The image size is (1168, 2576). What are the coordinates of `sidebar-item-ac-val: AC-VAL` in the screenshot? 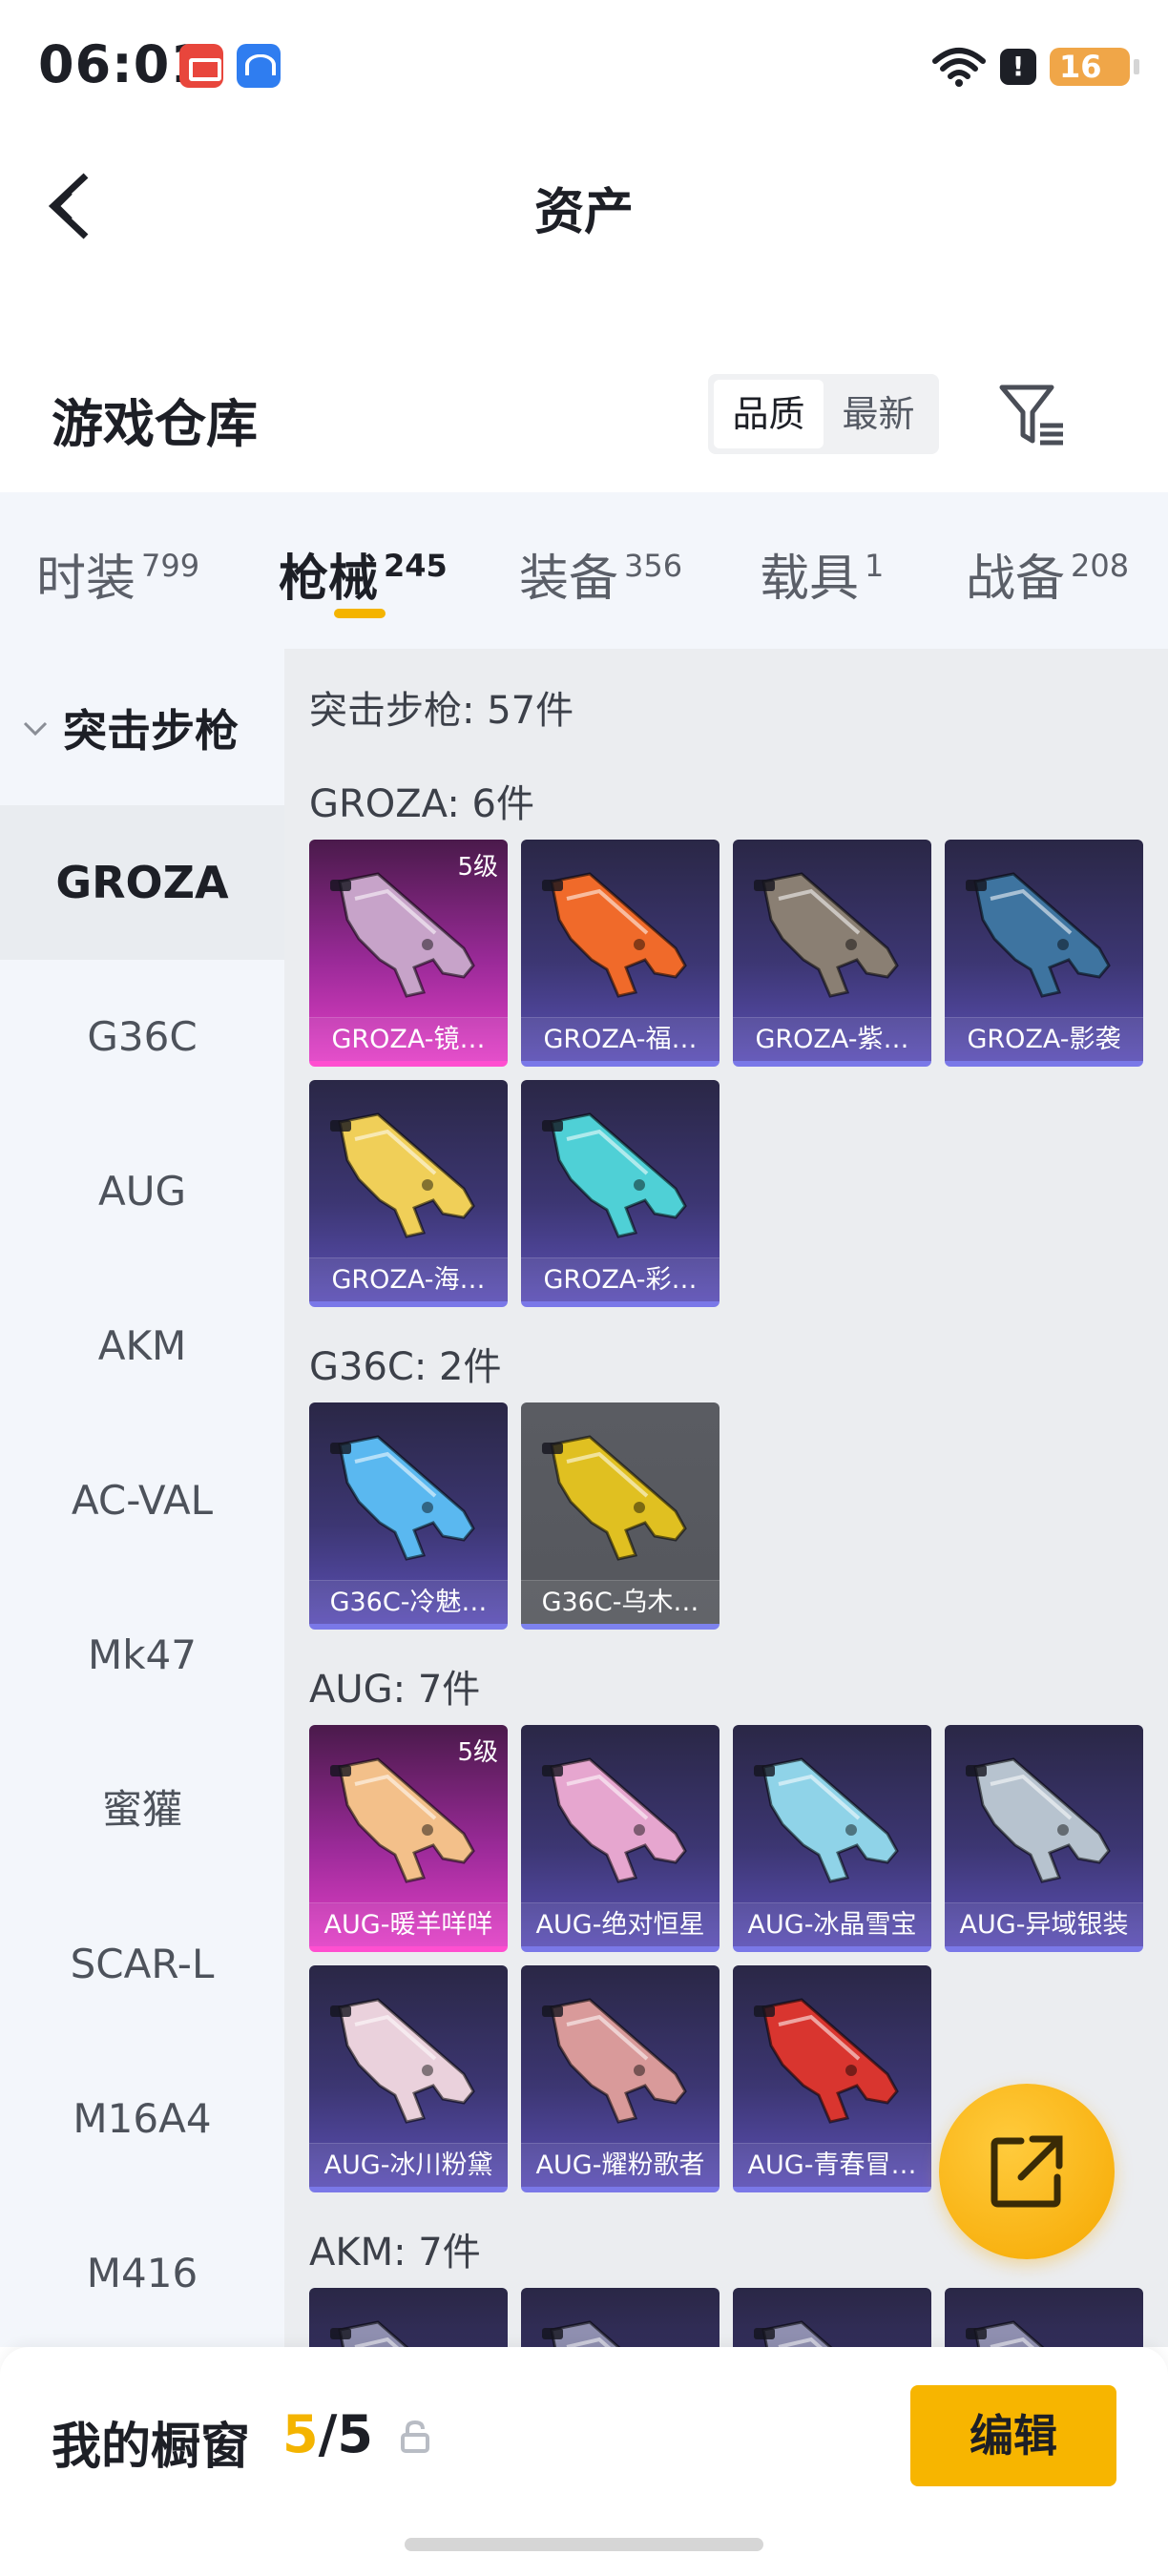 It's located at (142, 1500).